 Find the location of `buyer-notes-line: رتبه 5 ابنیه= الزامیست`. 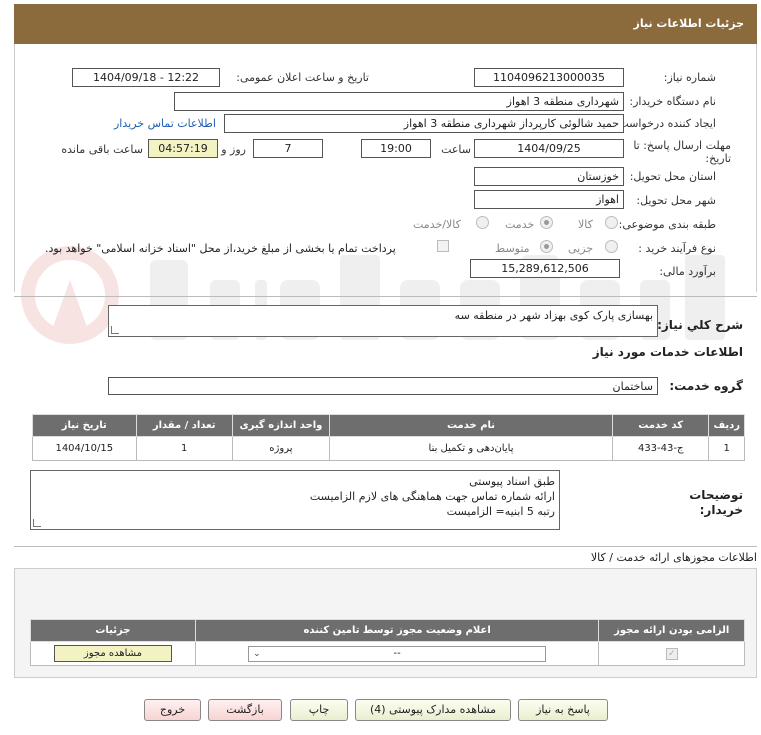

buyer-notes-line: رتبه 5 ابنیه= الزامیست is located at coordinates (500, 511).